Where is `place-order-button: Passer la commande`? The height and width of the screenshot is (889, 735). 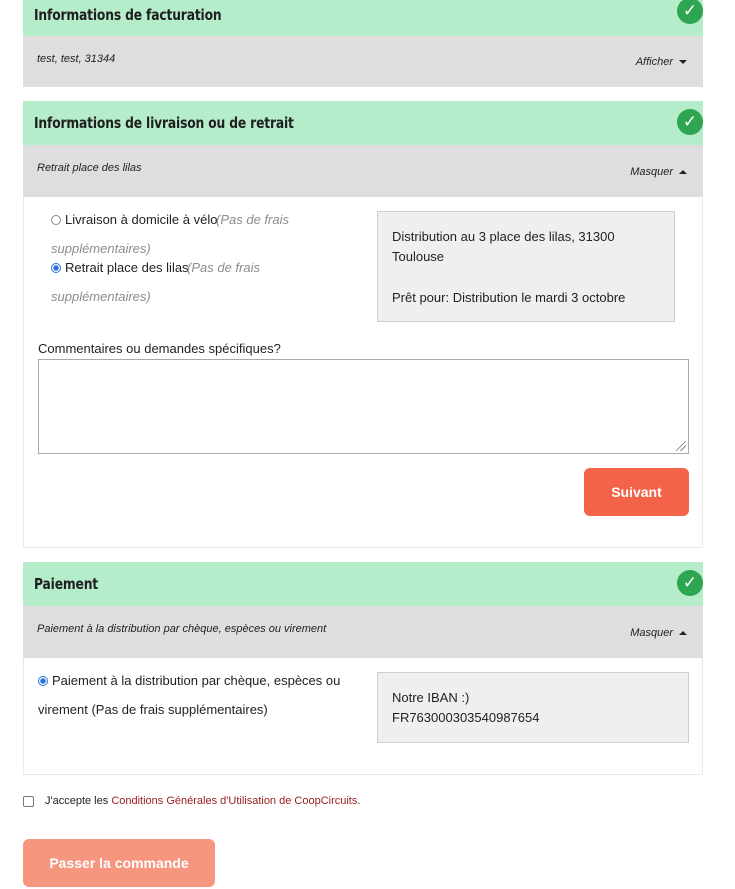
place-order-button: Passer la commande is located at coordinates (119, 863).